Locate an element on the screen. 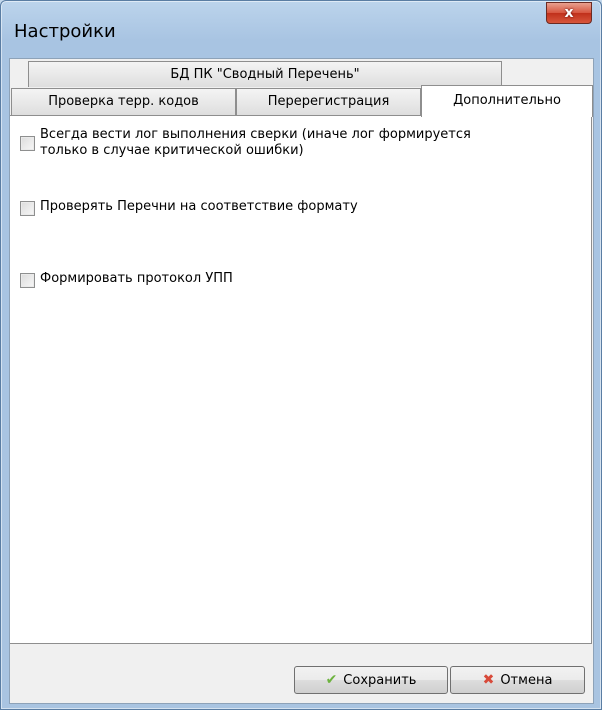 The image size is (602, 710). close-button: x is located at coordinates (569, 13).